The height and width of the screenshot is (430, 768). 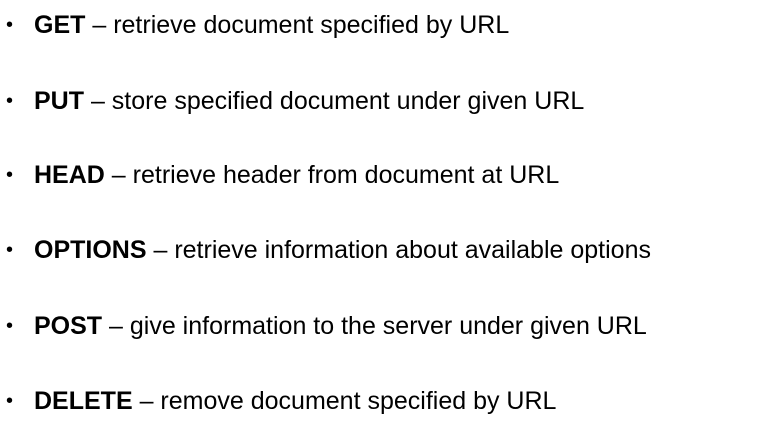 What do you see at coordinates (68, 326) in the screenshot?
I see `method-name: POST` at bounding box center [68, 326].